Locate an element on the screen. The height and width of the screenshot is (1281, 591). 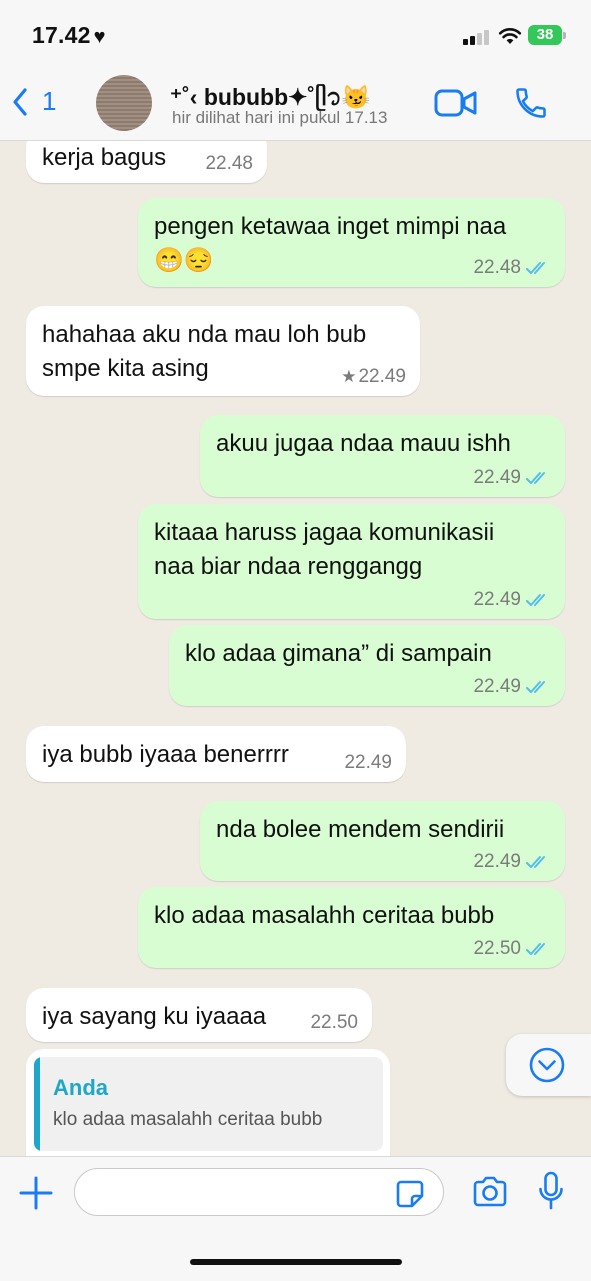
star-icon: ★ is located at coordinates (349, 376).